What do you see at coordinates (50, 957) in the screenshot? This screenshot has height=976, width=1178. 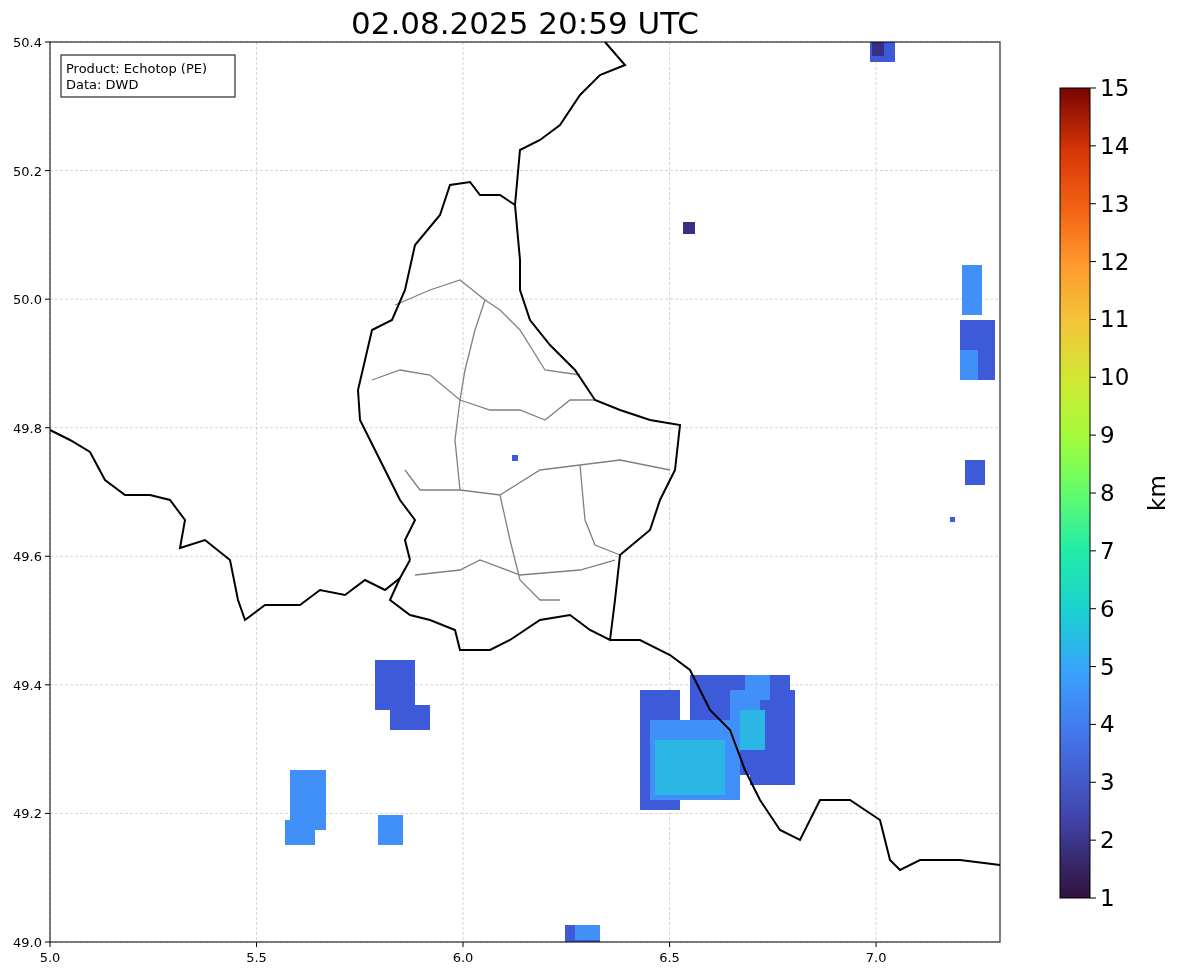 I see `longitude-tick-label: 5.0` at bounding box center [50, 957].